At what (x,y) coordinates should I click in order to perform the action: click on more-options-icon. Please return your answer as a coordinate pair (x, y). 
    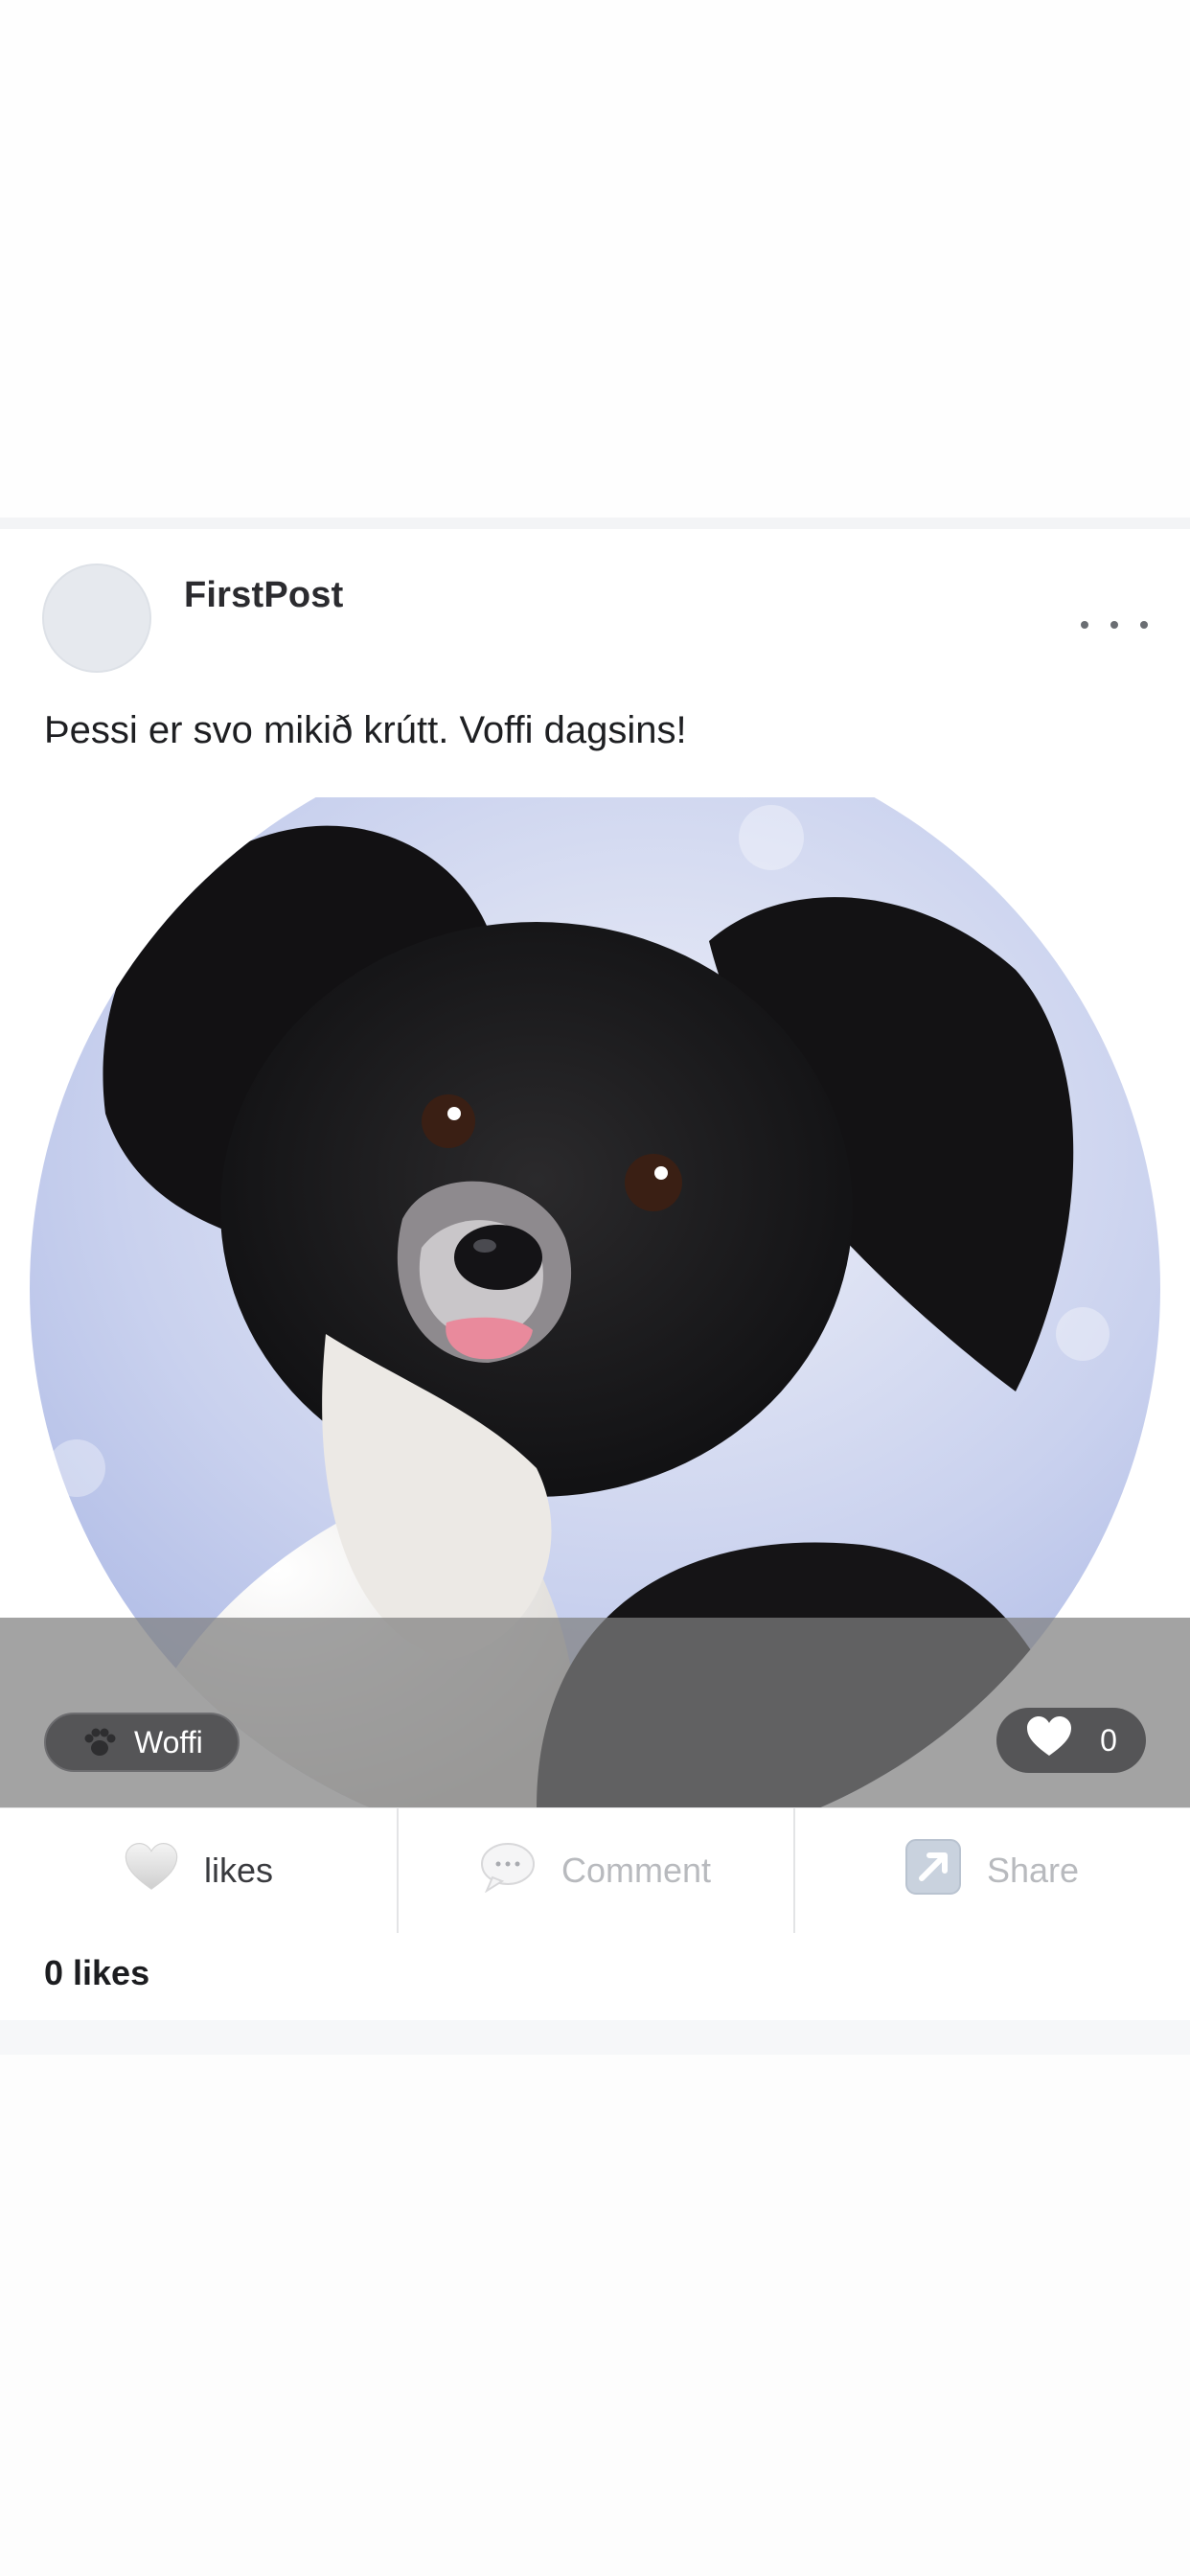
    Looking at the image, I should click on (1114, 625).